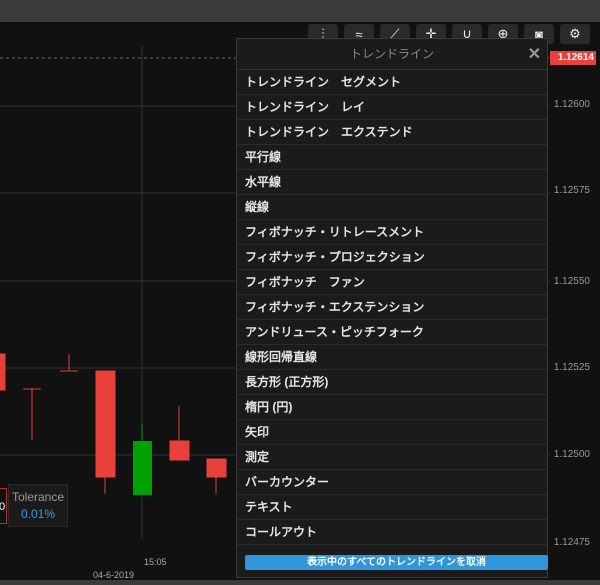 The width and height of the screenshot is (600, 585). Describe the element at coordinates (571, 367) in the screenshot. I see `price-label: 1.12525` at that location.